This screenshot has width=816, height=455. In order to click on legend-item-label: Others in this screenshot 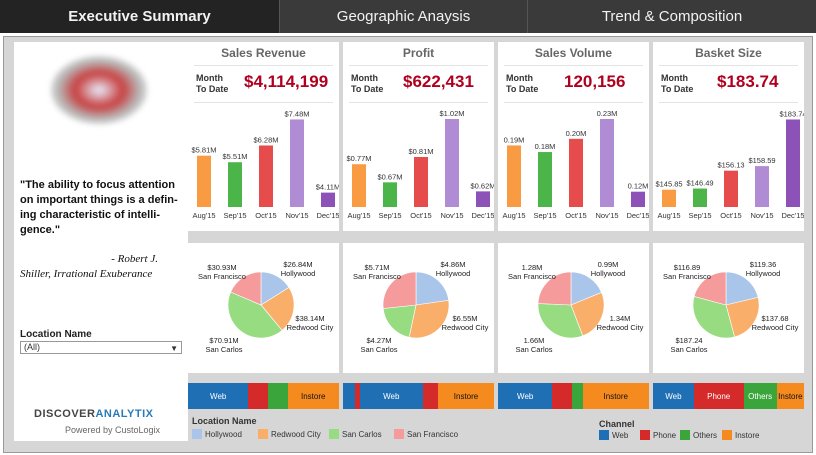, I will do `click(705, 435)`.